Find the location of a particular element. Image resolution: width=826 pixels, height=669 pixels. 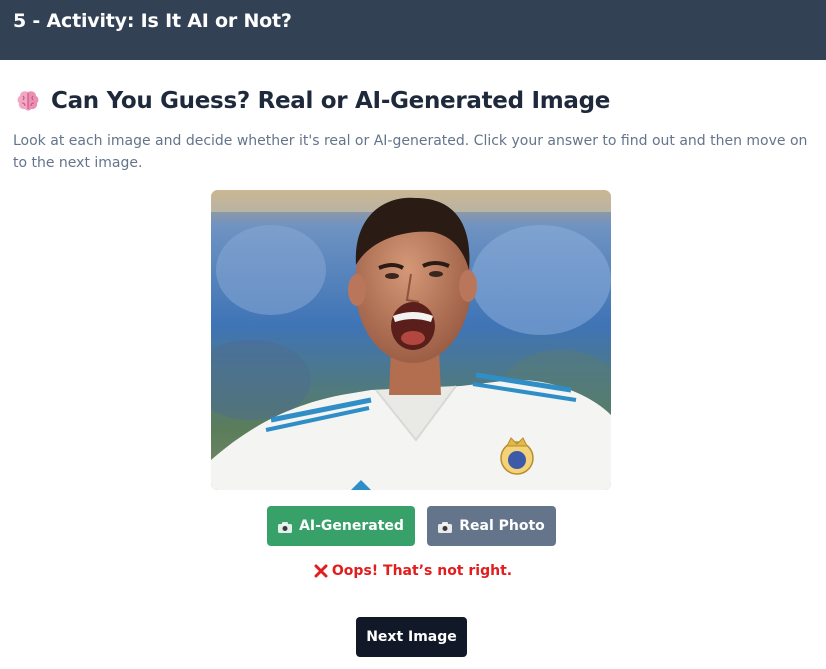

real-photo-label: Real Photo is located at coordinates (502, 526).